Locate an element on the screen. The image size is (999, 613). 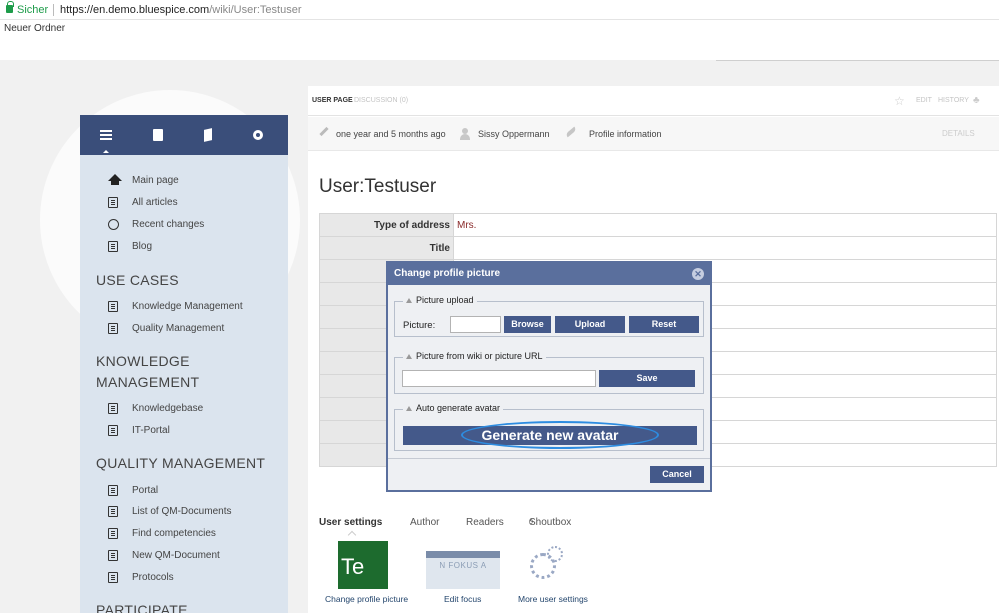
menu-icon is located at coordinates (106, 140).